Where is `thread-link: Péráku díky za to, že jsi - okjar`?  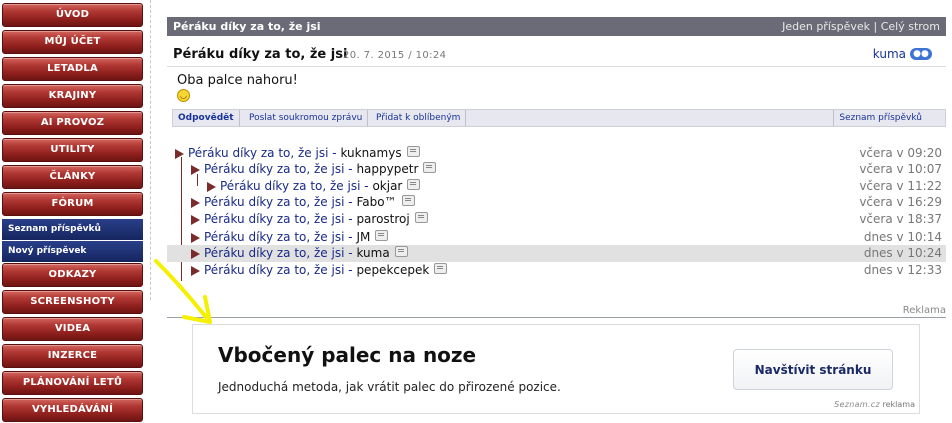
thread-link: Péráku díky za to, že jsi - okjar is located at coordinates (320, 186).